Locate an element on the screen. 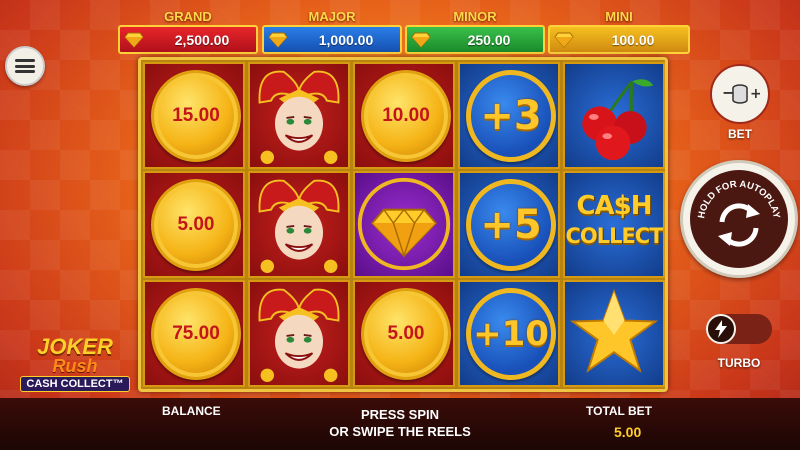 The width and height of the screenshot is (800, 450). jackpot-grand-label: GRAND is located at coordinates (188, 16).